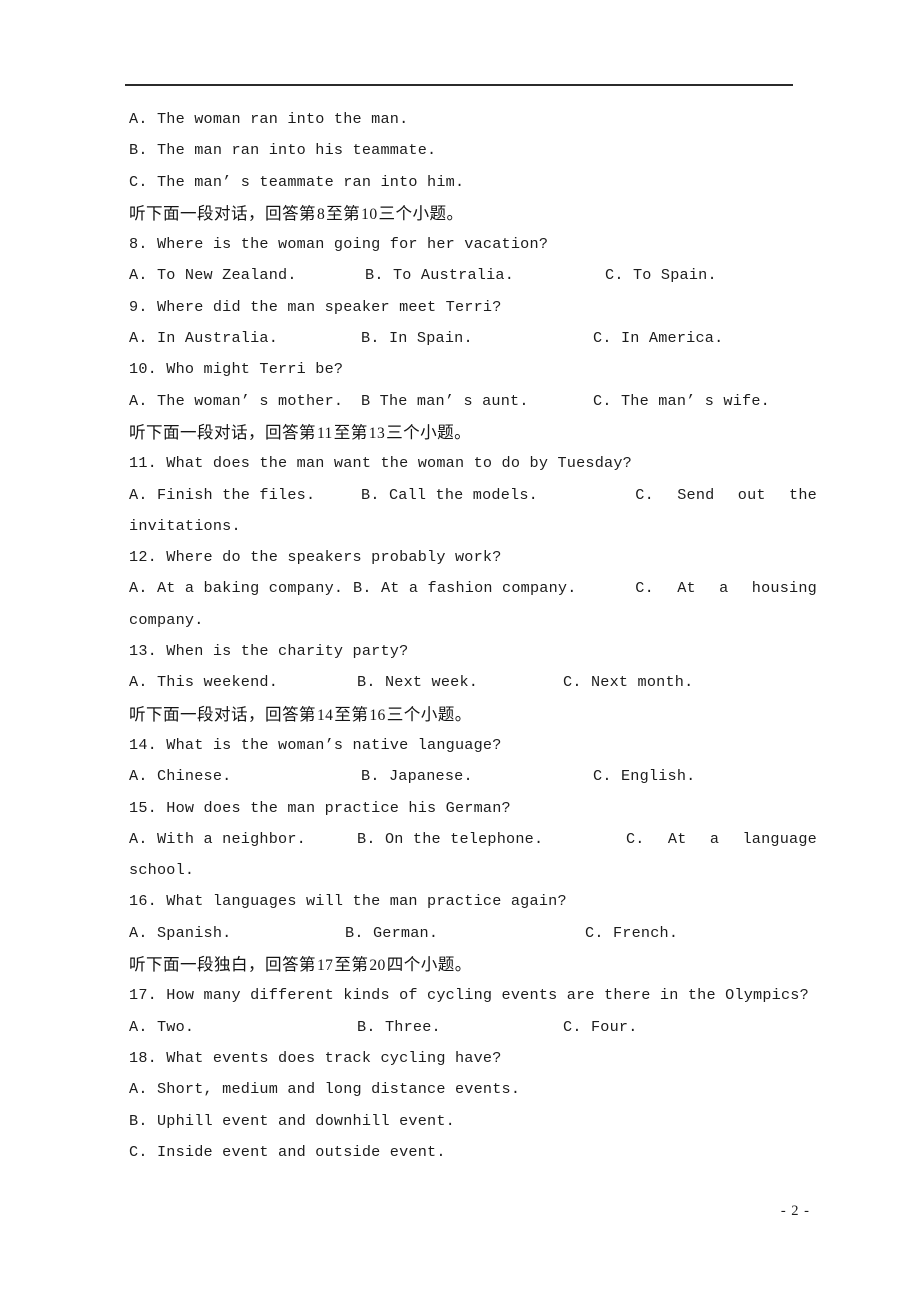 This screenshot has height=1302, width=920. Describe the element at coordinates (461, 1152) in the screenshot. I see `option-line: C. Inside event and outside event.` at that location.